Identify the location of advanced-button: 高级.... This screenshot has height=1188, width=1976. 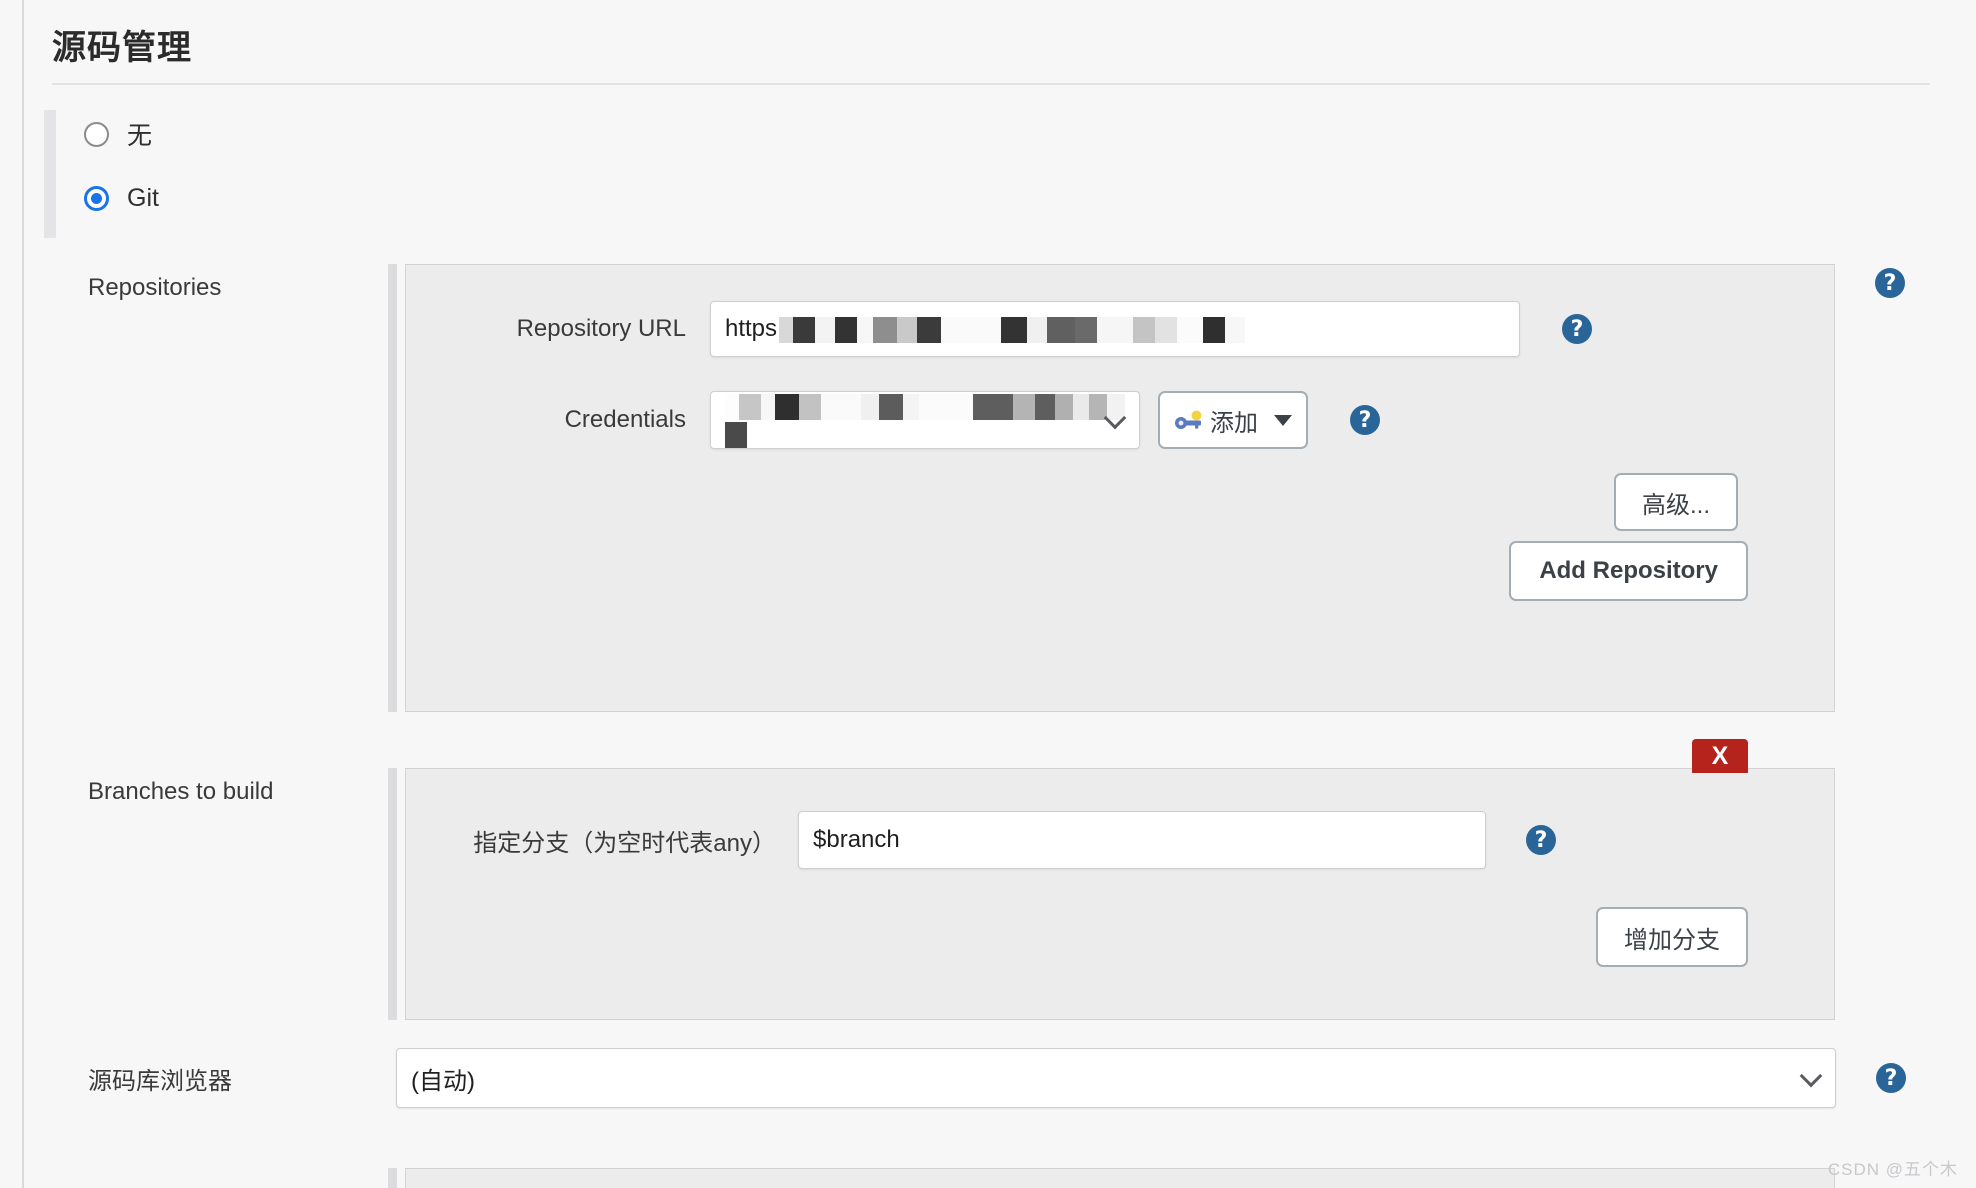
(1675, 502).